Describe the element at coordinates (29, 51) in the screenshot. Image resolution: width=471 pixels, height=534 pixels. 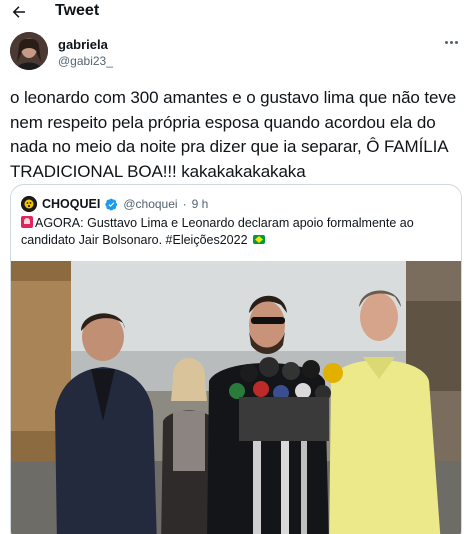
I see `avatar` at that location.